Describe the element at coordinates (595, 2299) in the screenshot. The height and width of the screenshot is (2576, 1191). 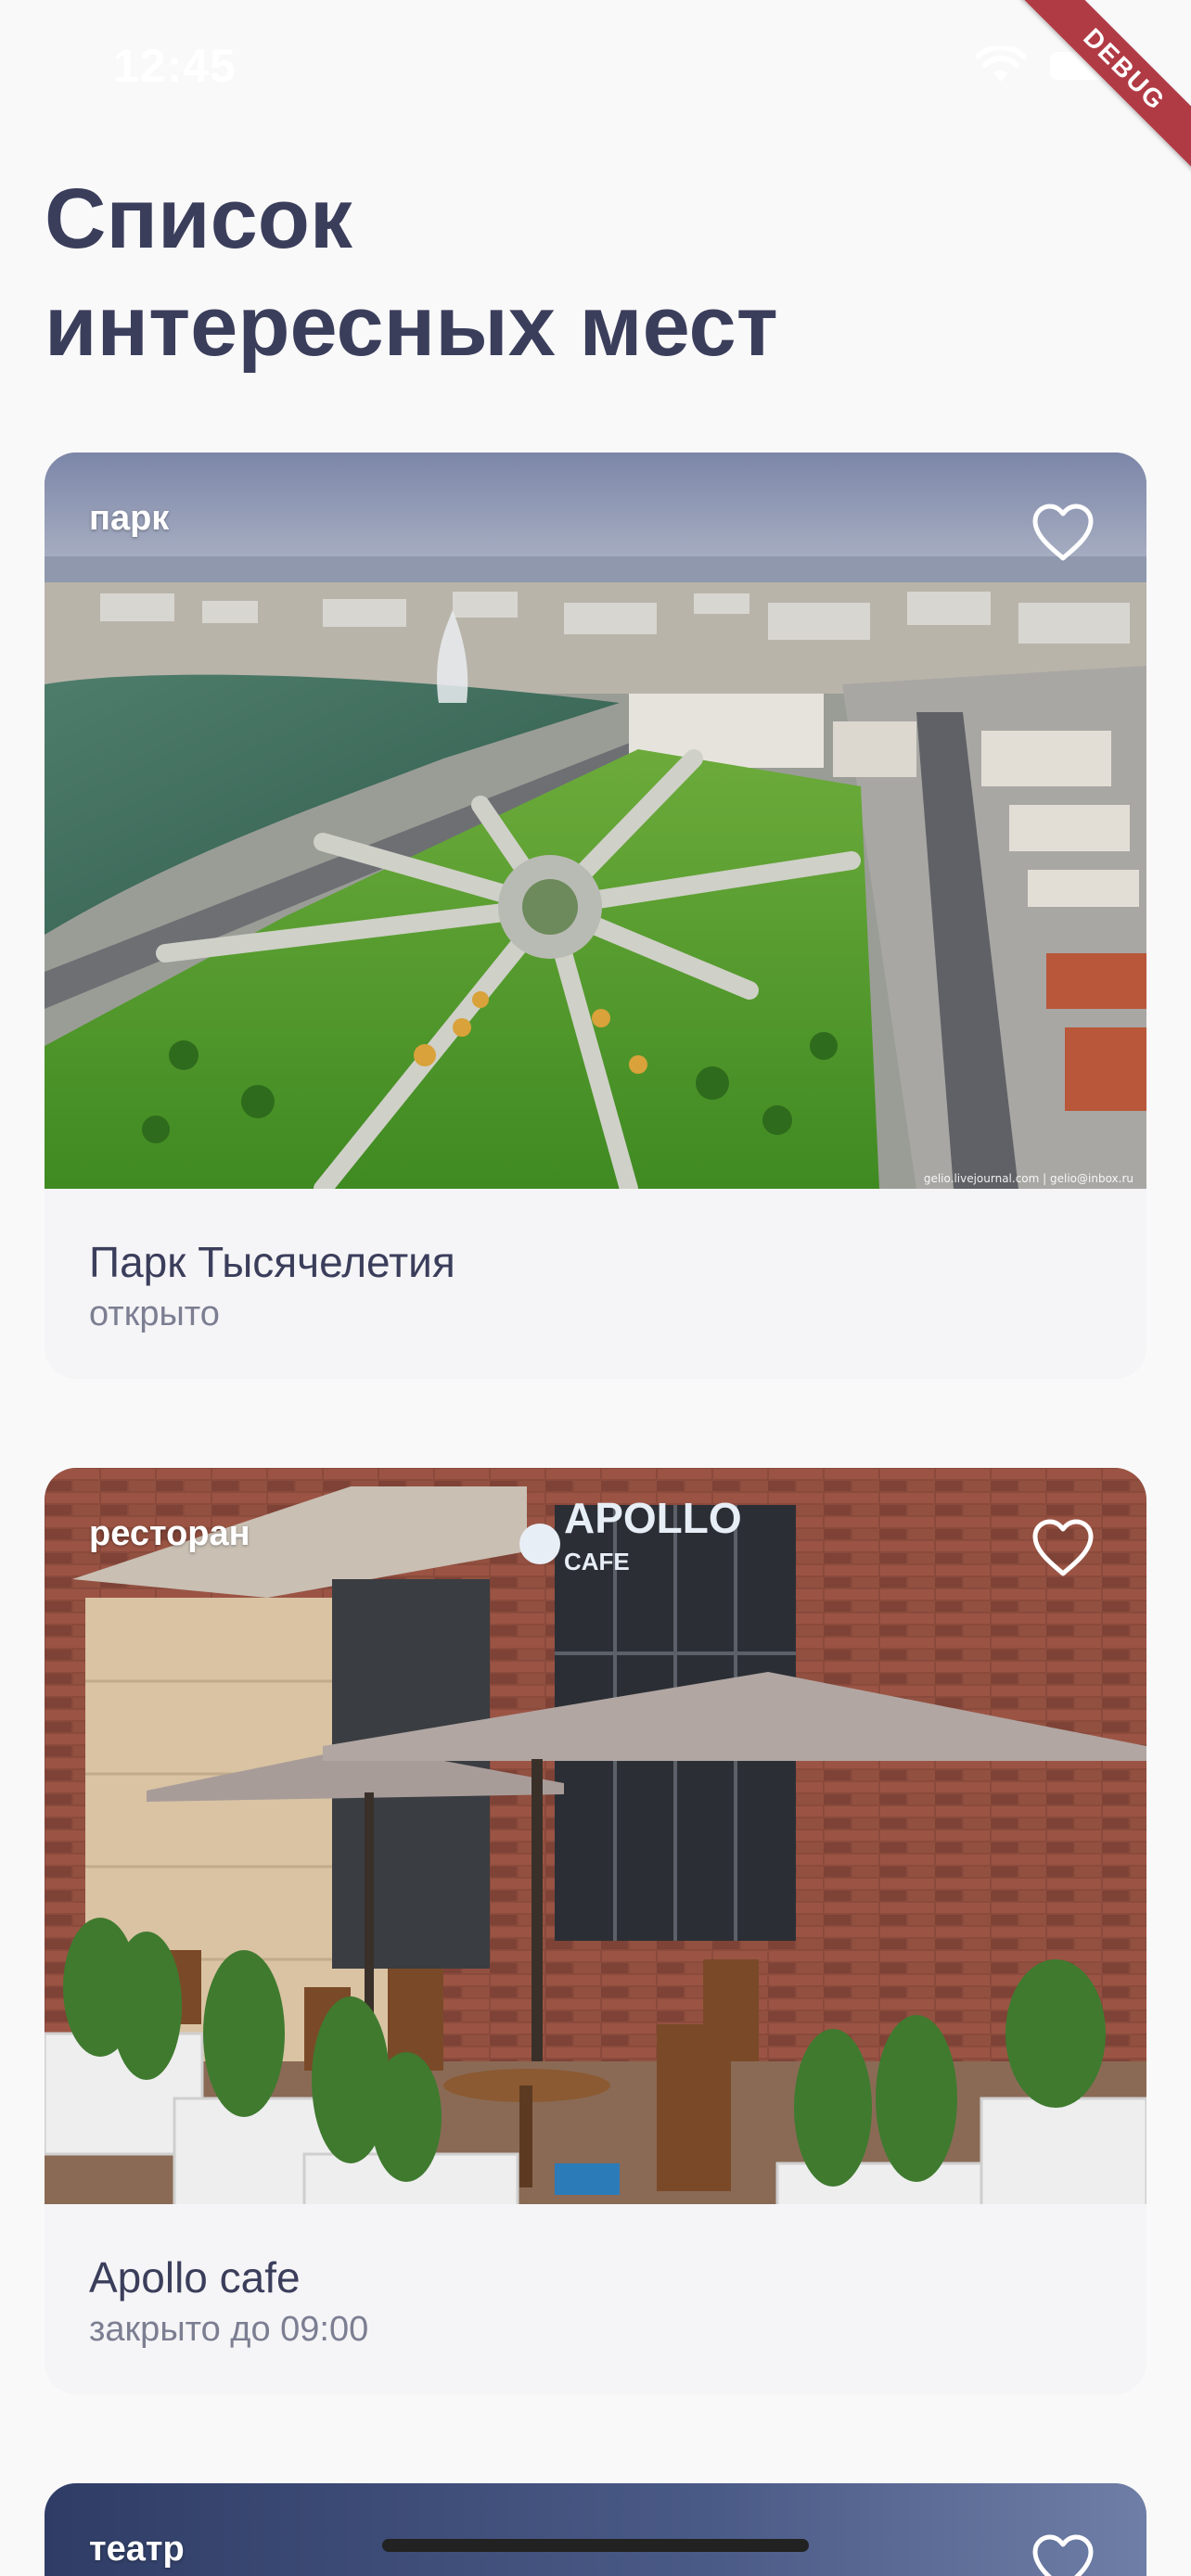
I see `place-card-body: Apollo cafe закрыто до 09:00` at that location.